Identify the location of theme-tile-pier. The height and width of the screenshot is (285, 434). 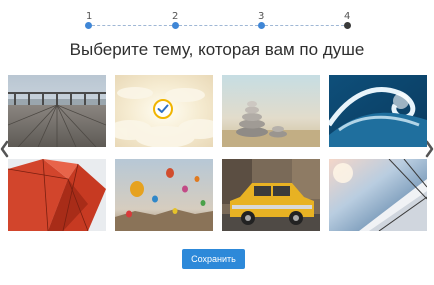
(57, 111).